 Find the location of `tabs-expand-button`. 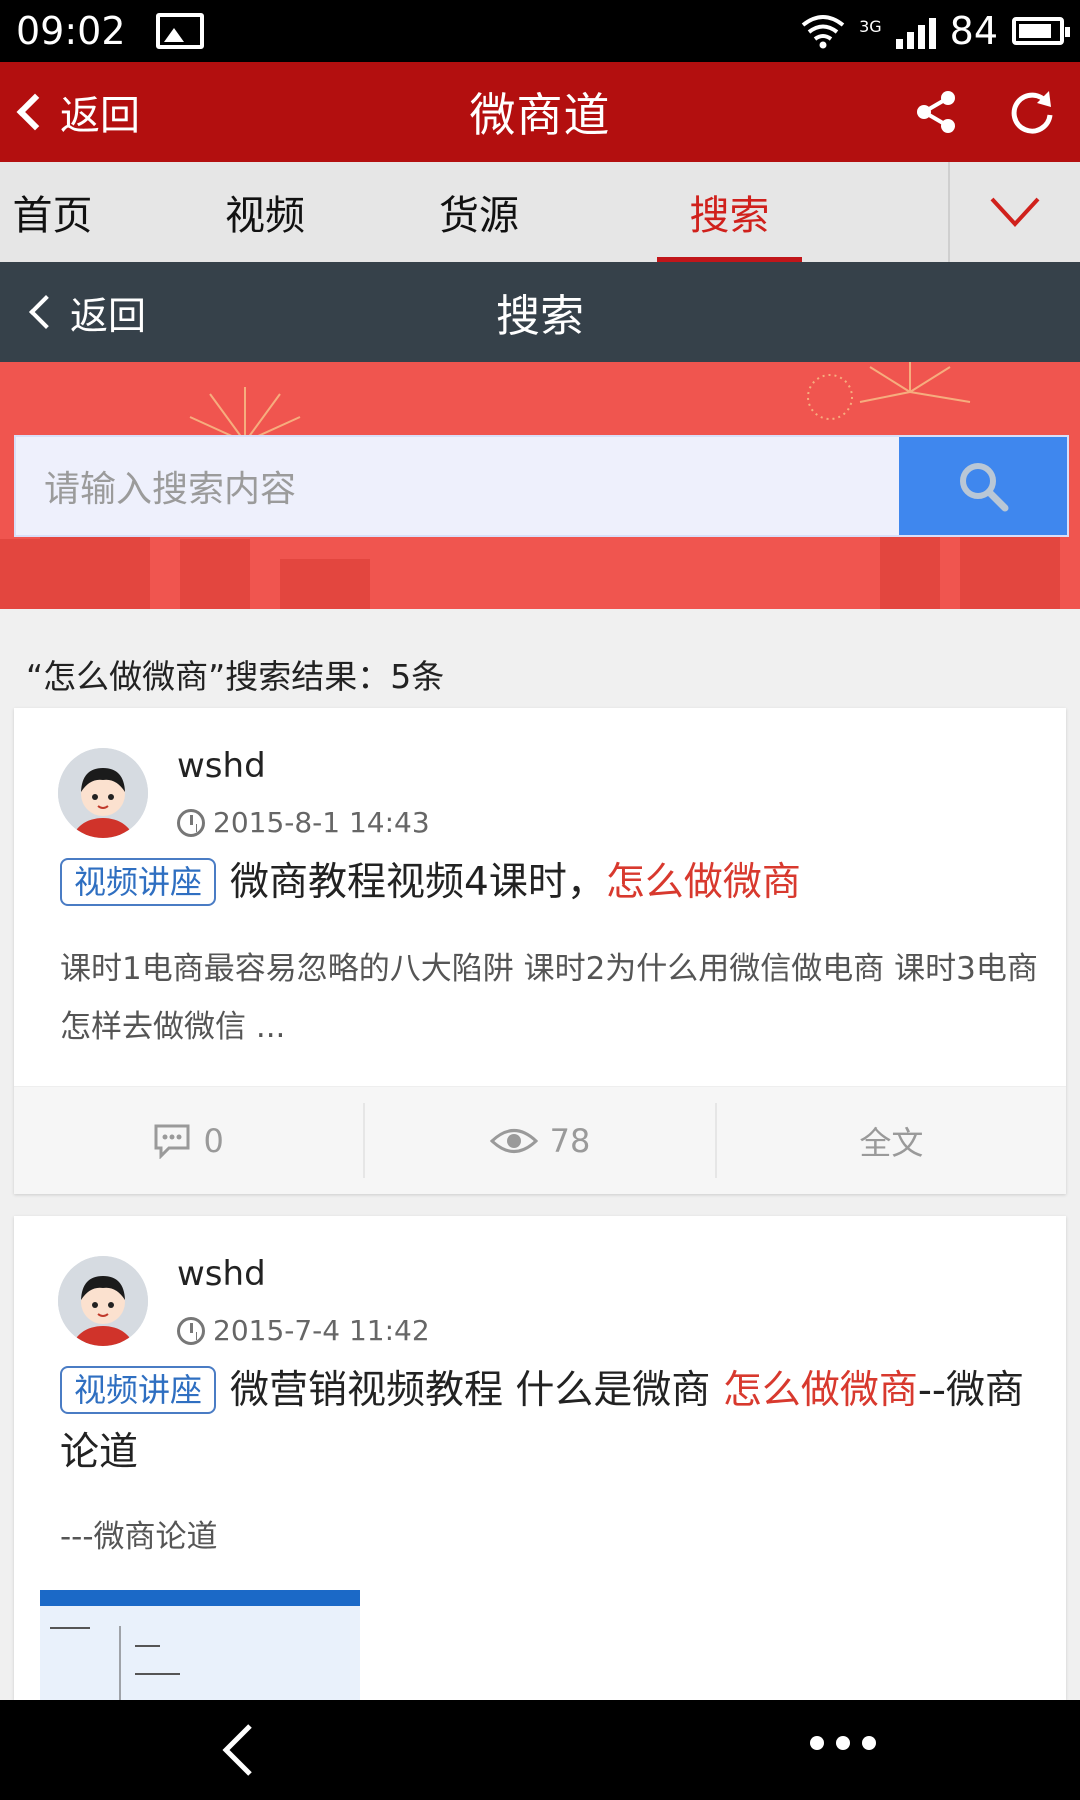

tabs-expand-button is located at coordinates (1015, 212).